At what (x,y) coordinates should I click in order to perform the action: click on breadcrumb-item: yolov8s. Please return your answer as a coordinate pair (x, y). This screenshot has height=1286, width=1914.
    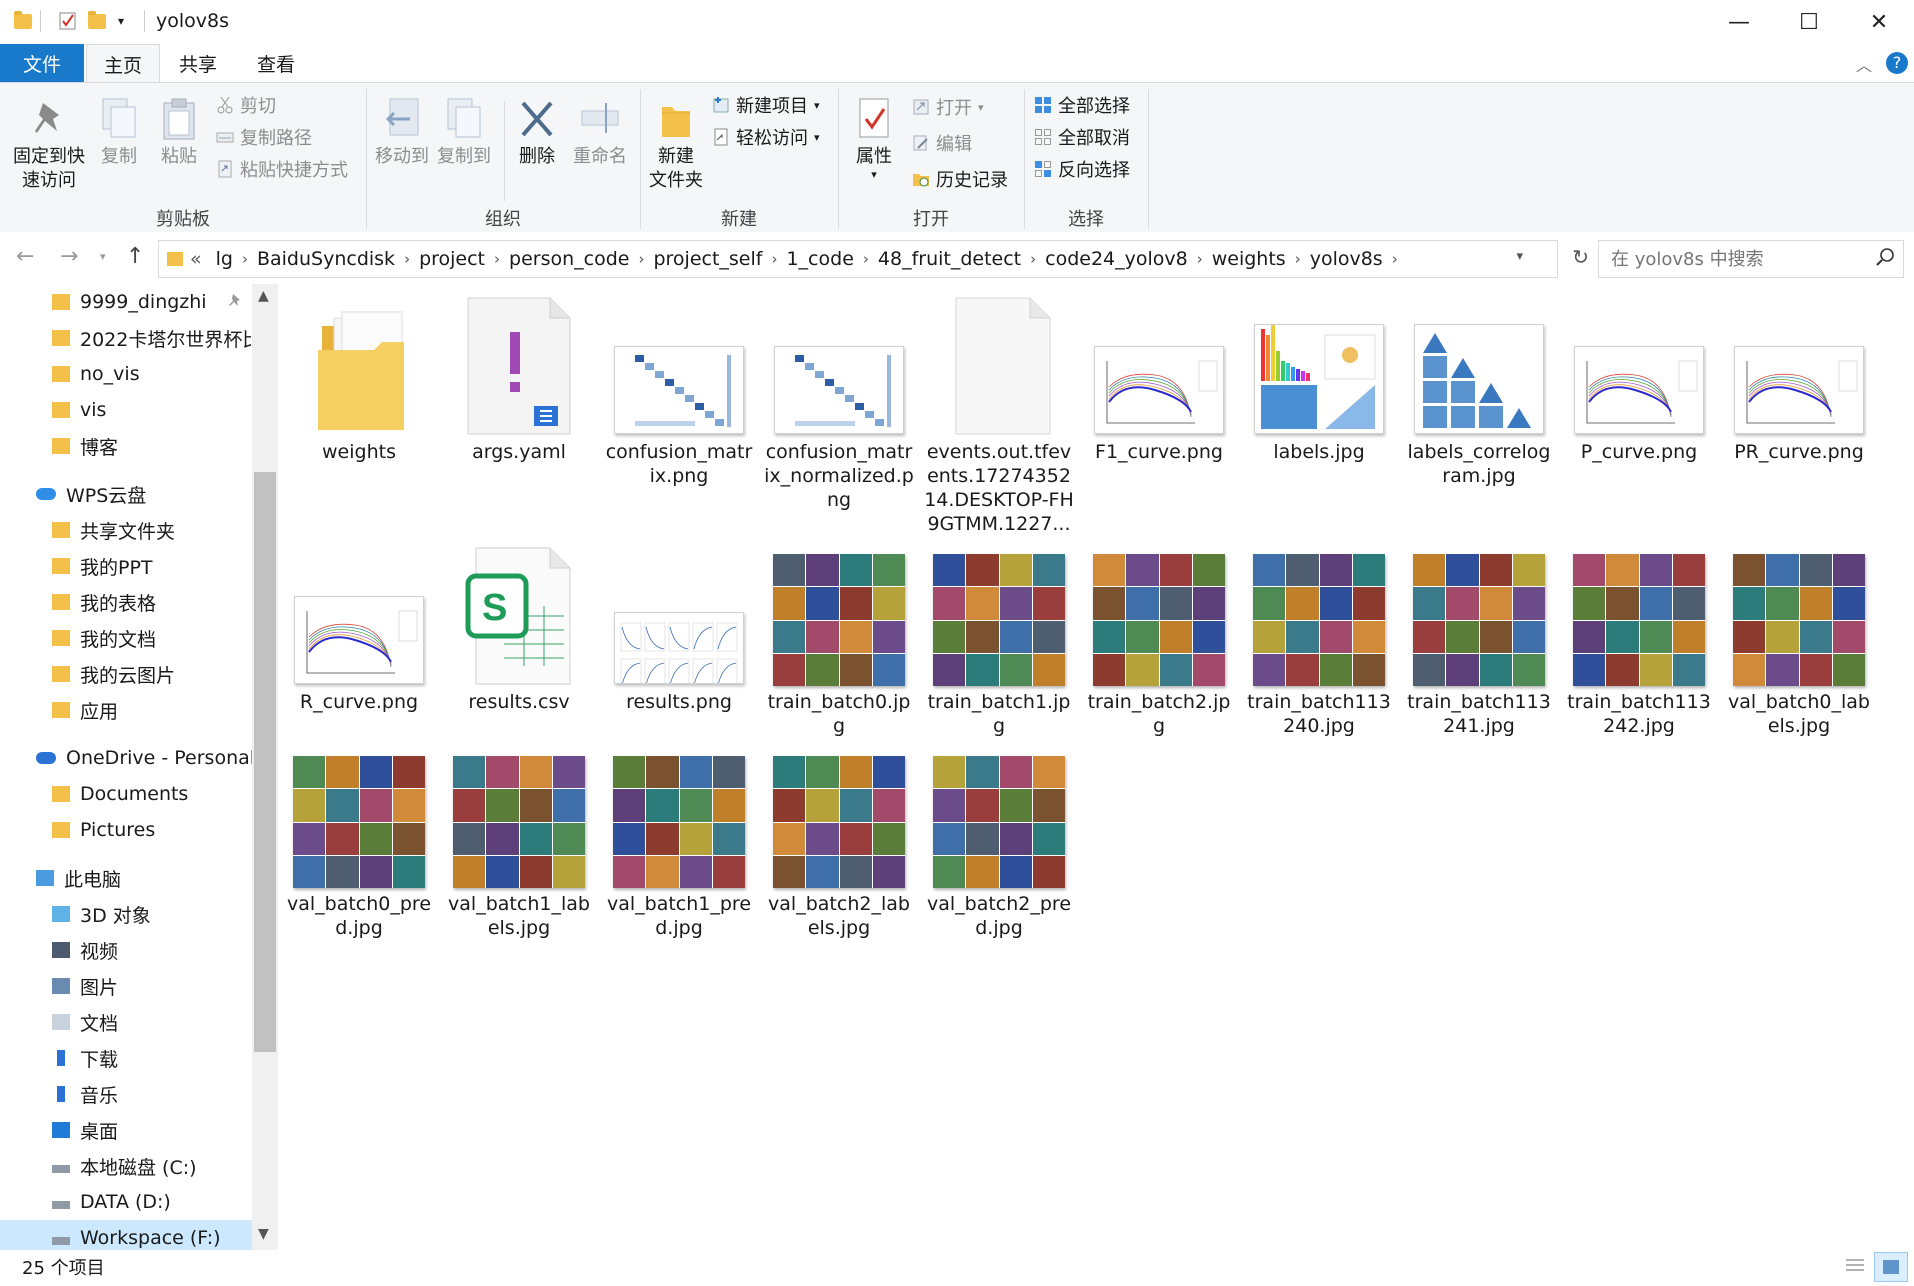
    Looking at the image, I should click on (1346, 259).